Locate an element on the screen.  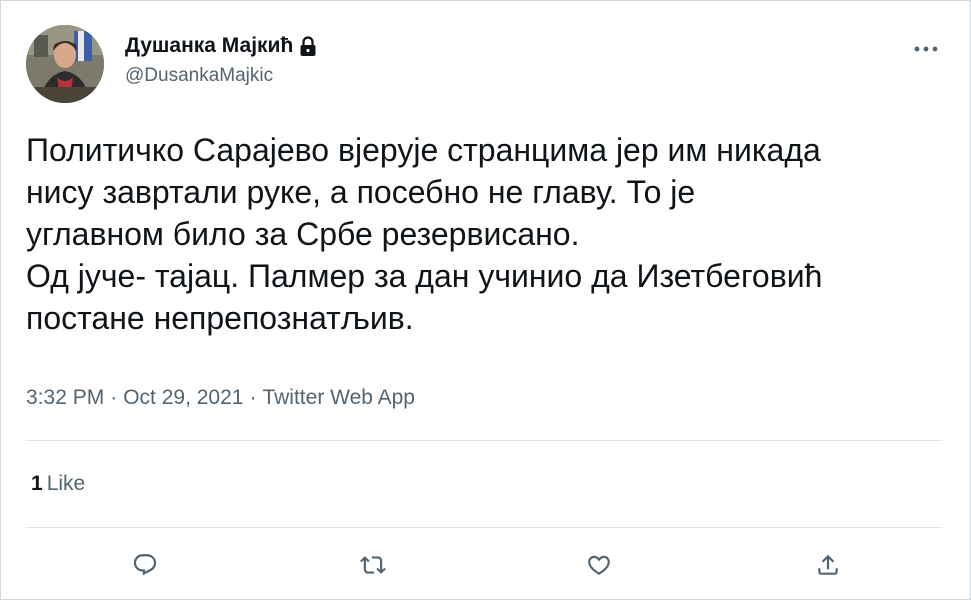
share-button is located at coordinates (828, 565).